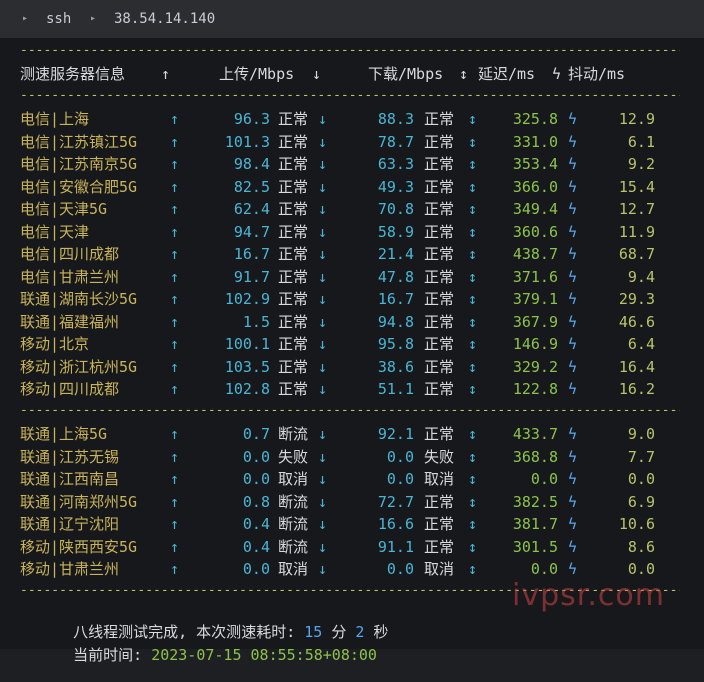 The image size is (704, 682). I want to click on latency-value: 353.4, so click(535, 164).